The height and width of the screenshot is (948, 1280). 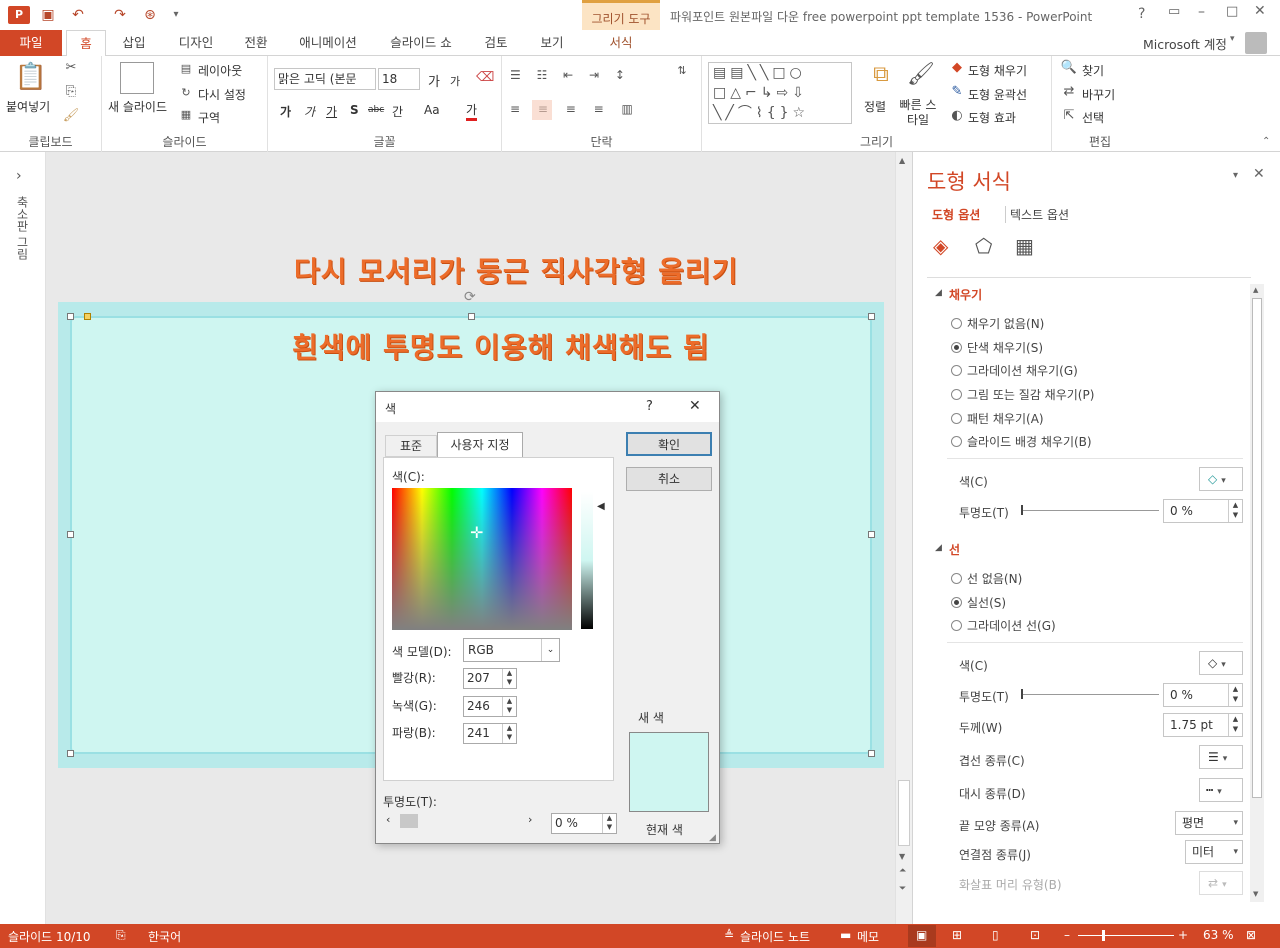 I want to click on grow-font-button: 가, so click(x=434, y=80).